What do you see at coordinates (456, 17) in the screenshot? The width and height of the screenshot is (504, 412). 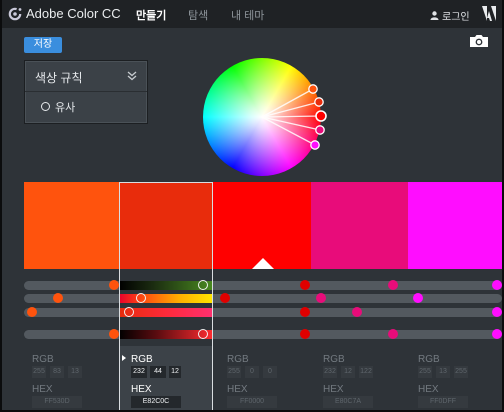 I see `login-label: 로그인` at bounding box center [456, 17].